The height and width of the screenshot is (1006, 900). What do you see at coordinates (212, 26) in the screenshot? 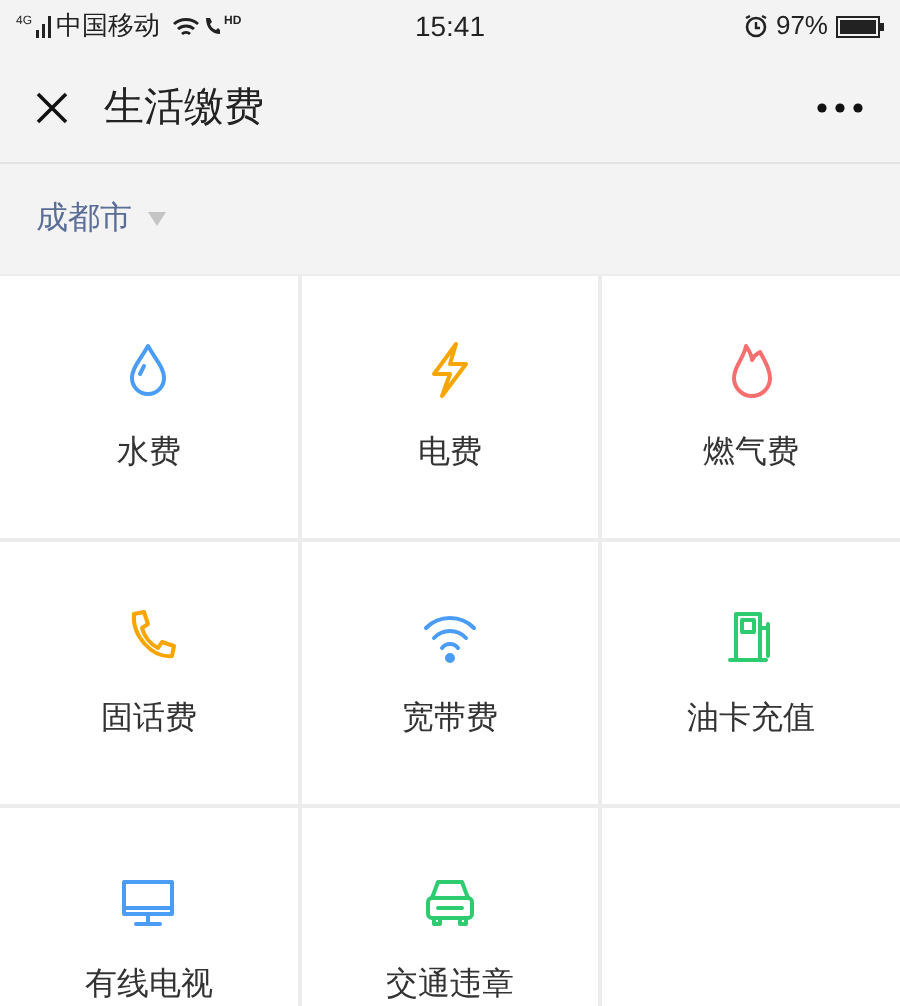
I see `phone-icon` at bounding box center [212, 26].